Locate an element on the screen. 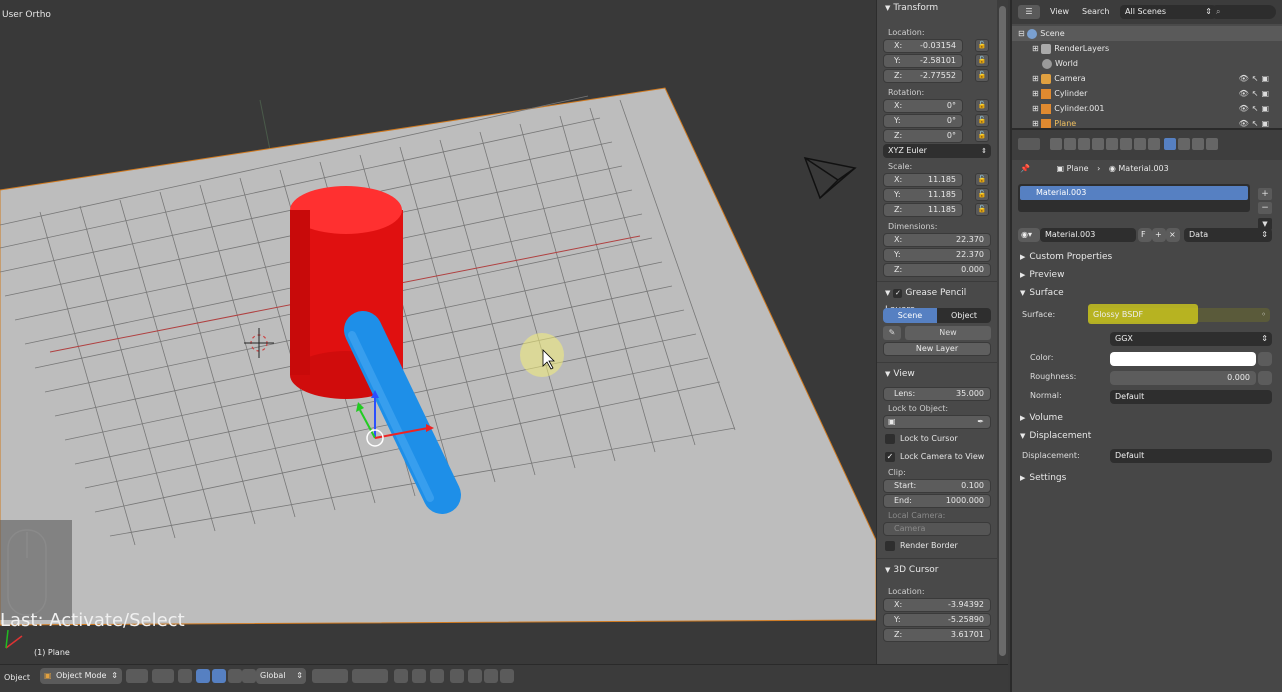 The height and width of the screenshot is (692, 1282). constraints-tab-icon is located at coordinates (1126, 144).